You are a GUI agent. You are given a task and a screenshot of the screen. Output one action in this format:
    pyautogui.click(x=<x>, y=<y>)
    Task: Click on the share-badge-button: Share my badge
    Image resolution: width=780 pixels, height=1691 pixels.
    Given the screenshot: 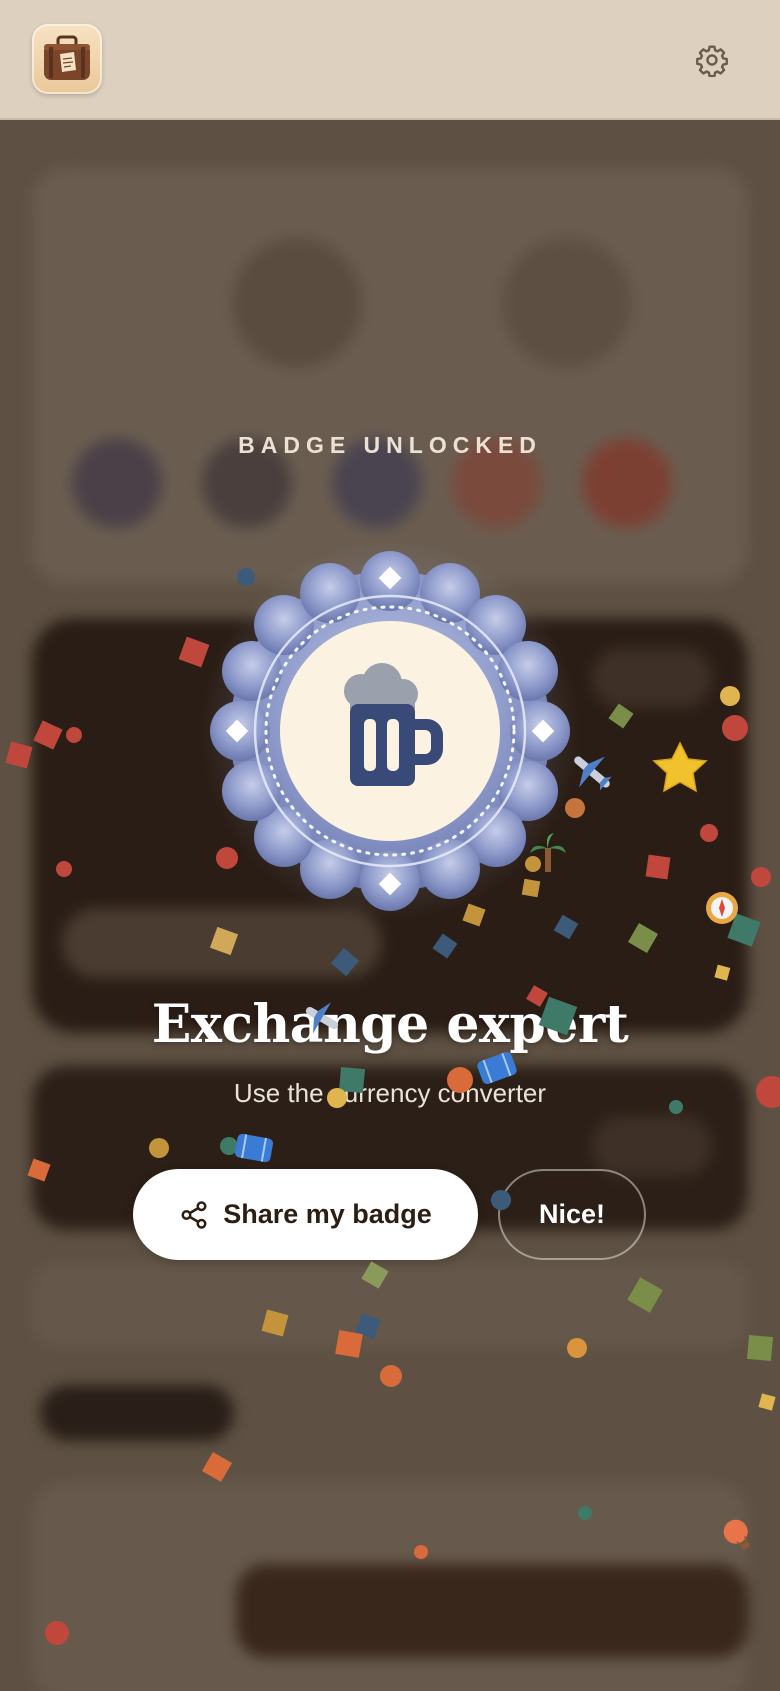 What is the action you would take?
    pyautogui.click(x=305, y=1214)
    